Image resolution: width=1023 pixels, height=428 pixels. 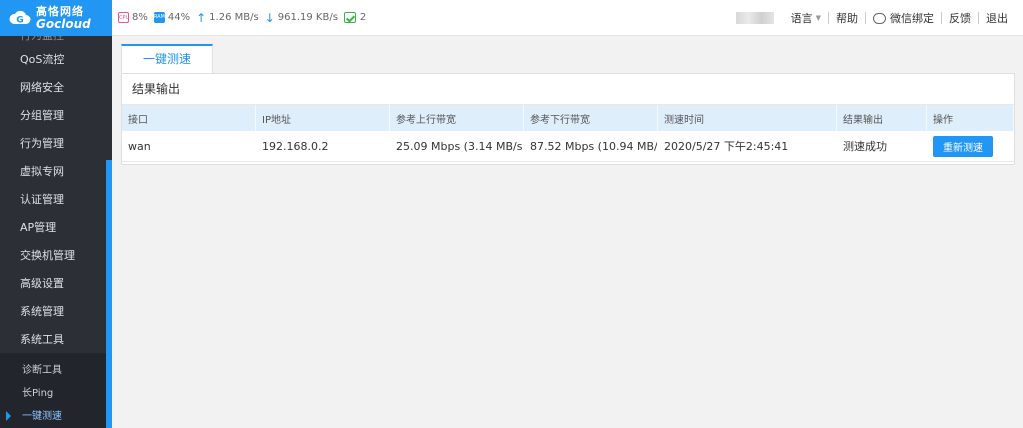 I want to click on sidebar-item-security: 网络安全, so click(x=53, y=88).